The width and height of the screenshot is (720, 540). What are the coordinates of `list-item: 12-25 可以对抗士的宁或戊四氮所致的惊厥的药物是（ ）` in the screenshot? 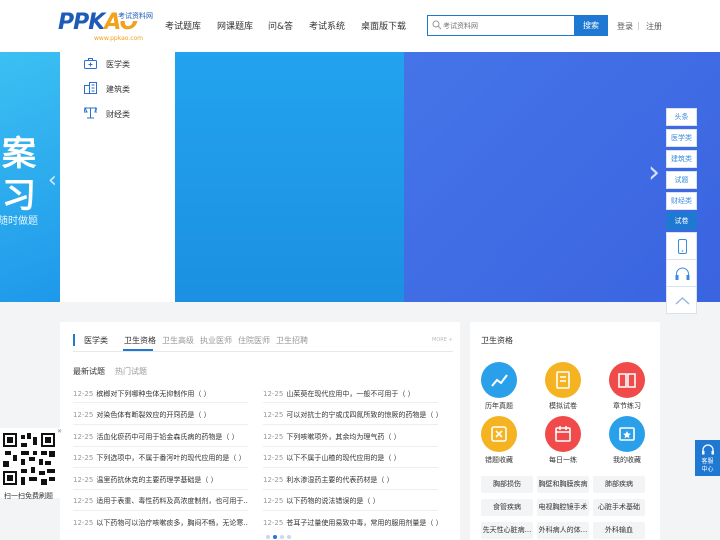 It's located at (350, 415).